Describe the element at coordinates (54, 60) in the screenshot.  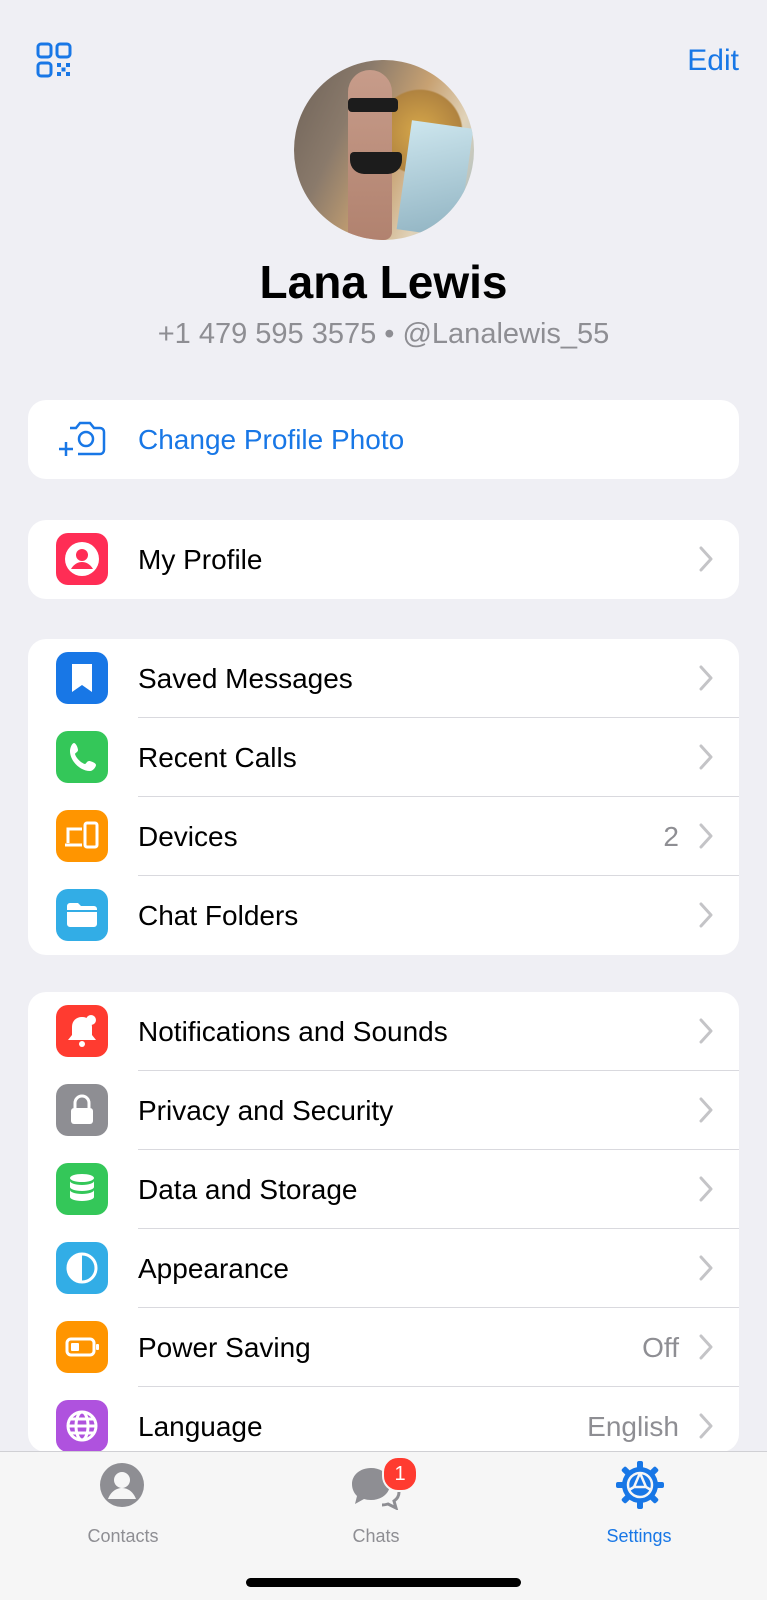
I see `qr-code-icon` at that location.